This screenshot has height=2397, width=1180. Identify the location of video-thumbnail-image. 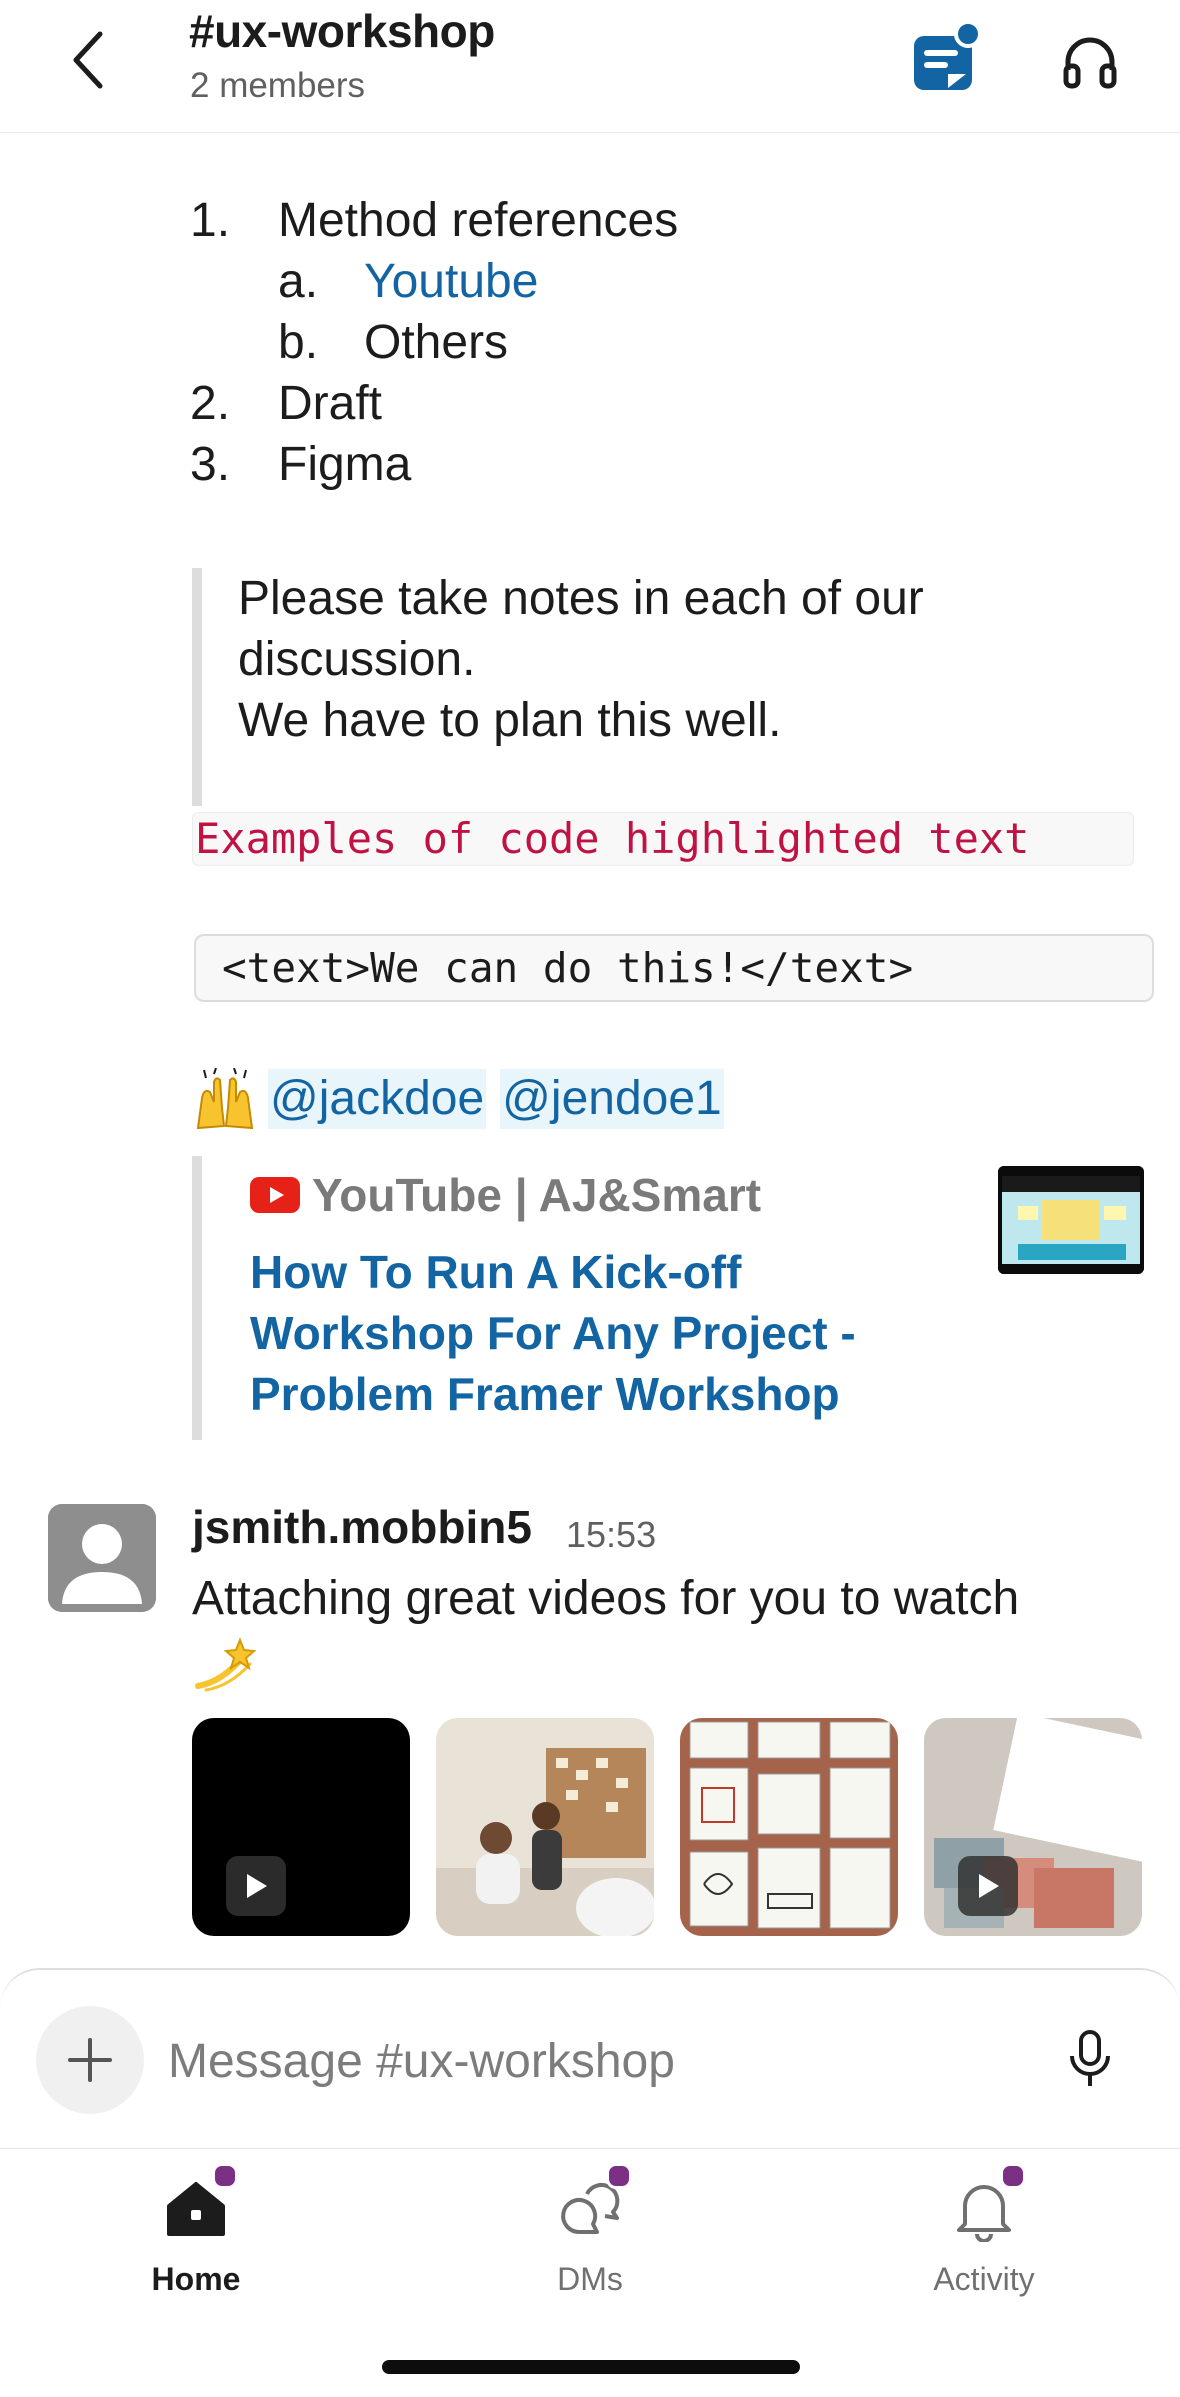
(1071, 1220).